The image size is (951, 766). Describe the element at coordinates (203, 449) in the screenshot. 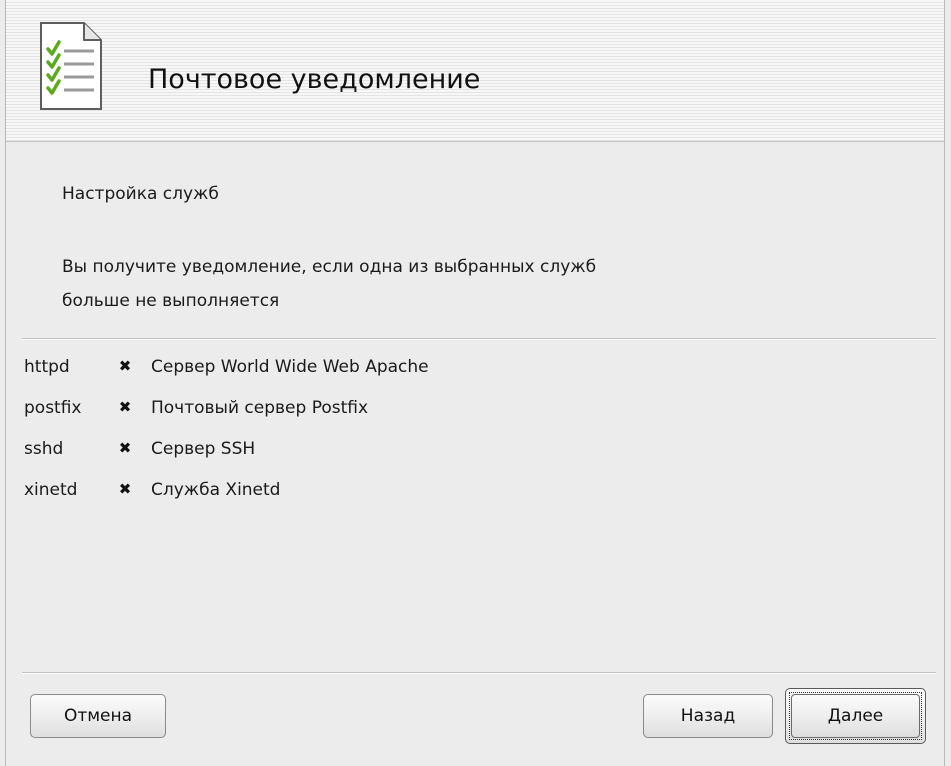

I see `service-label: Сервер SSH` at that location.